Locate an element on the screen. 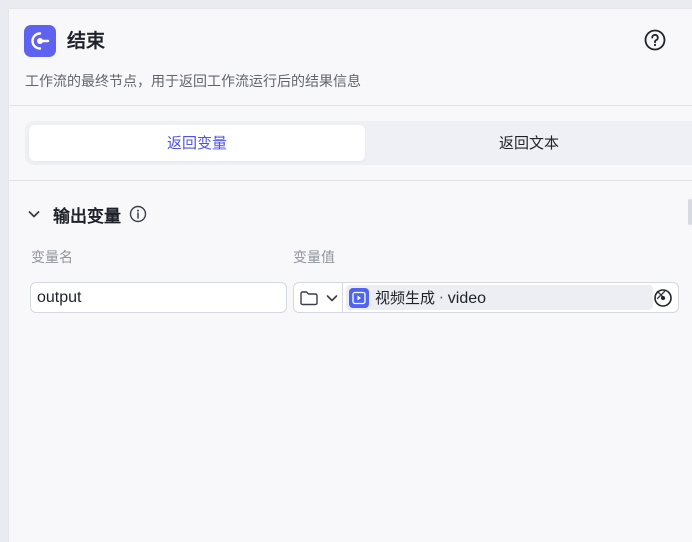 The image size is (692, 542). section-title: 输出变量 is located at coordinates (87, 216).